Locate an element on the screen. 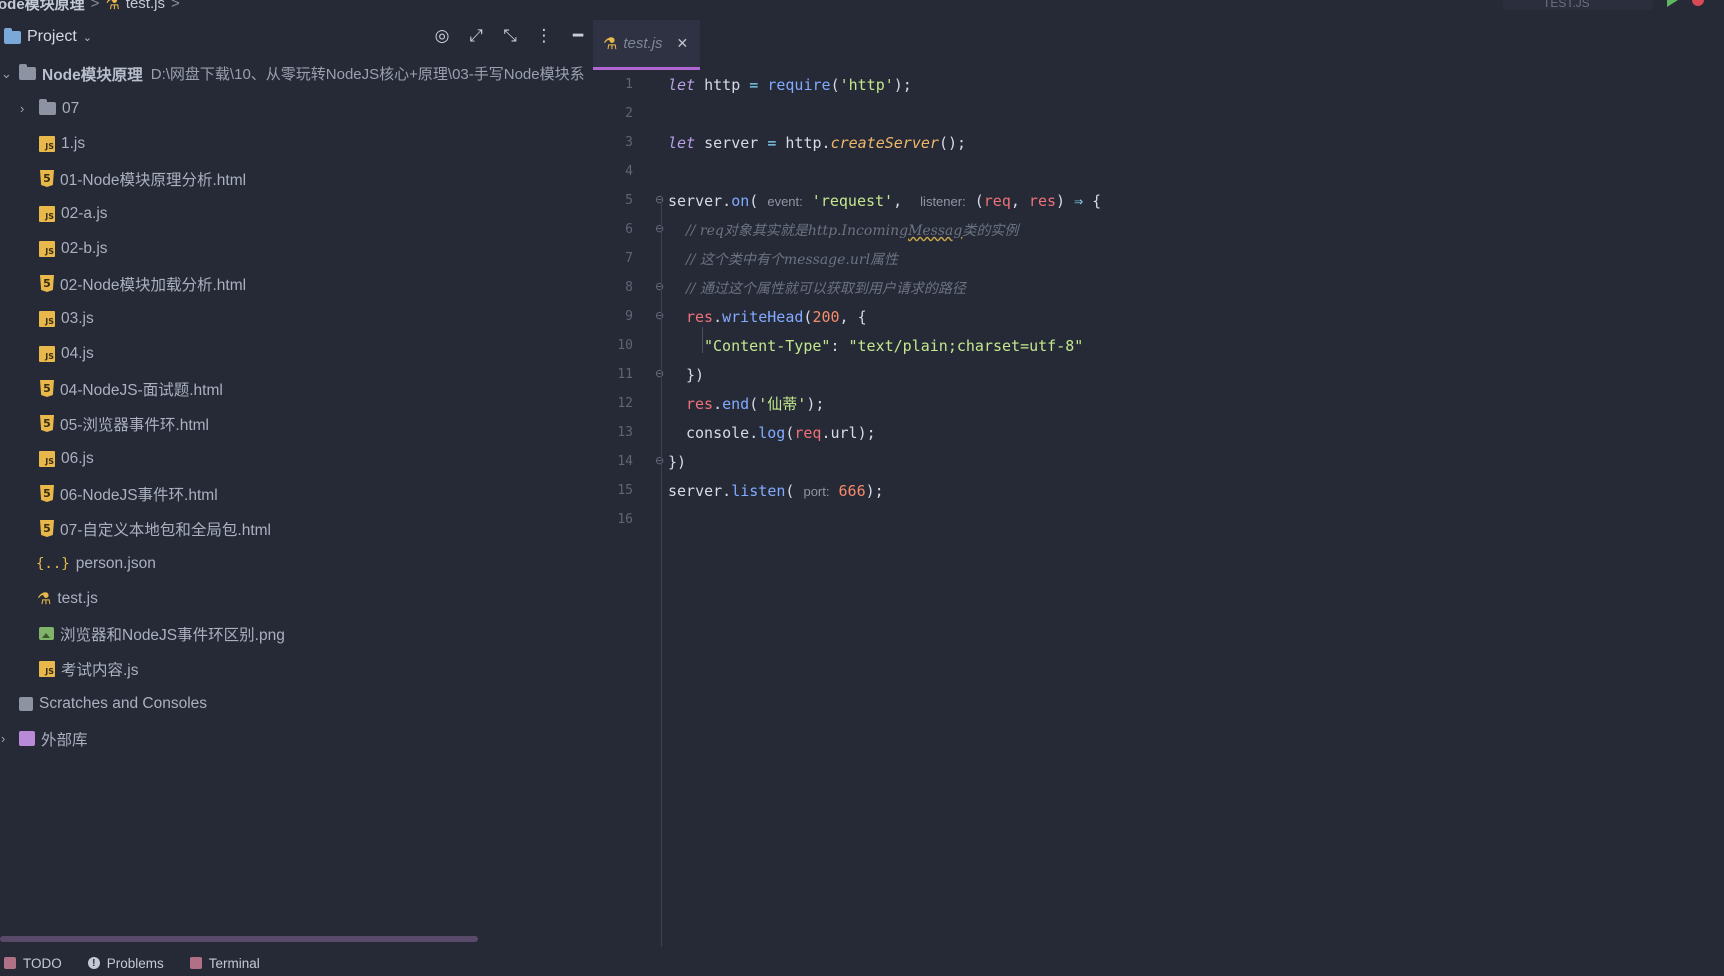 This screenshot has height=976, width=1724. tree-item: 浏览器和NodeJS事件环区别.png is located at coordinates (296, 633).